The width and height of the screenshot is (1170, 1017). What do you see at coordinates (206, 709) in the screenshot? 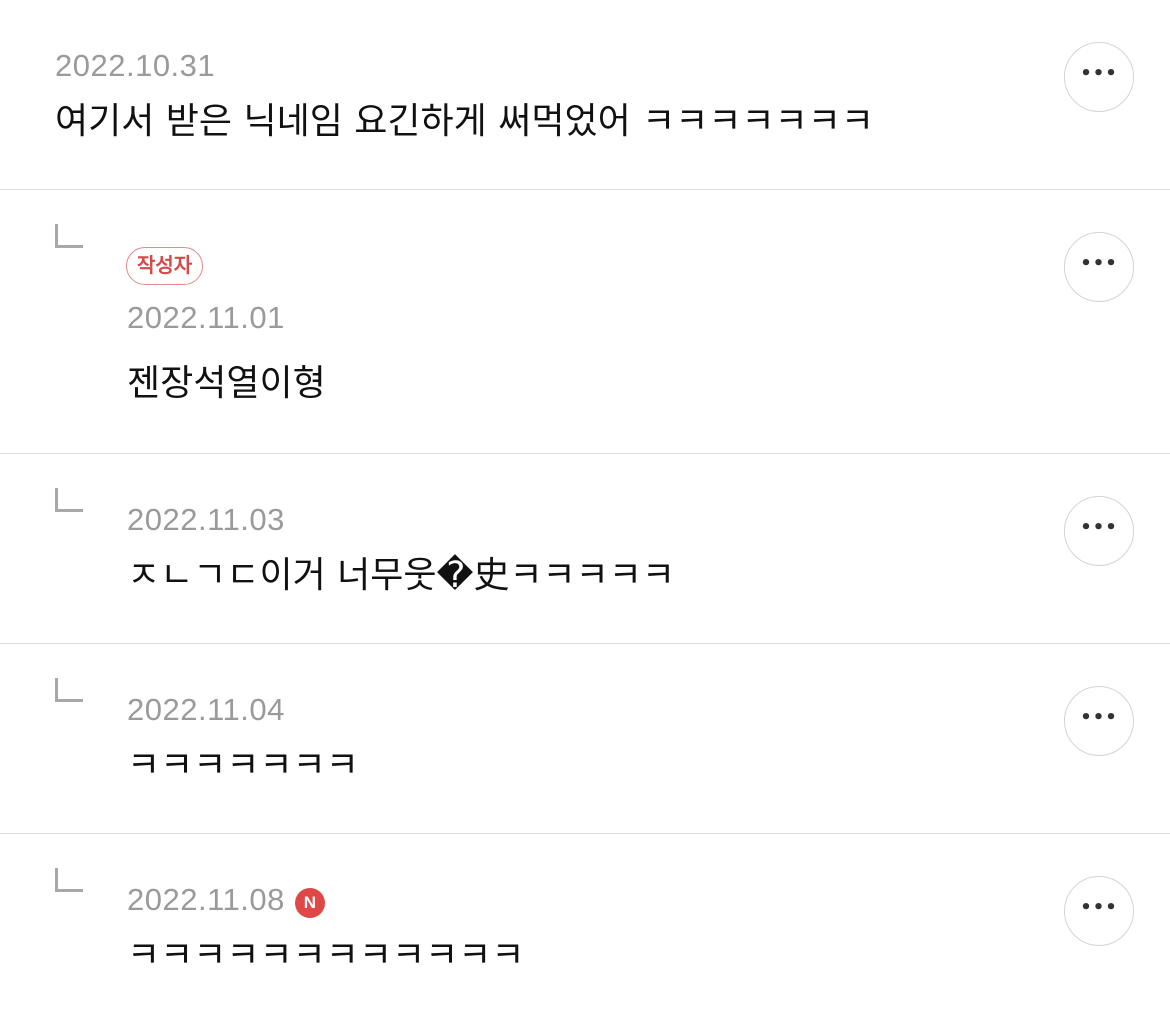
I see `comment-date: 2022.11.04` at bounding box center [206, 709].